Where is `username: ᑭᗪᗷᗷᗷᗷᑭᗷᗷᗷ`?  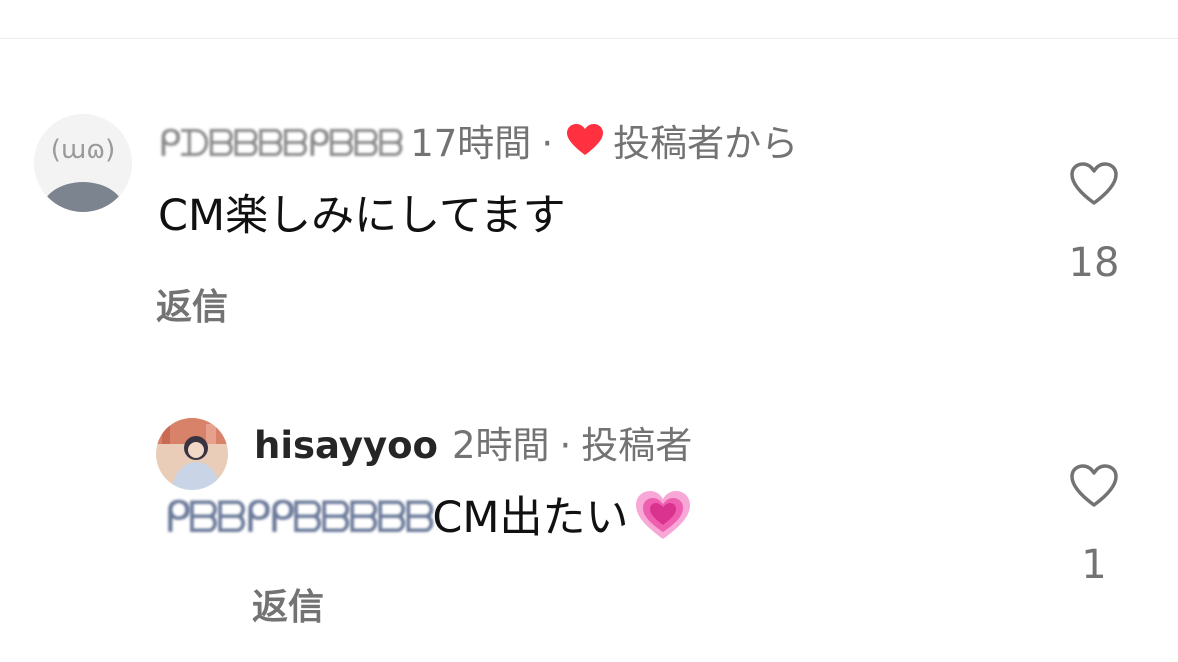
username: ᑭᗪᗷᗷᗷᗷᑭᗷᗷᗷ is located at coordinates (281, 144).